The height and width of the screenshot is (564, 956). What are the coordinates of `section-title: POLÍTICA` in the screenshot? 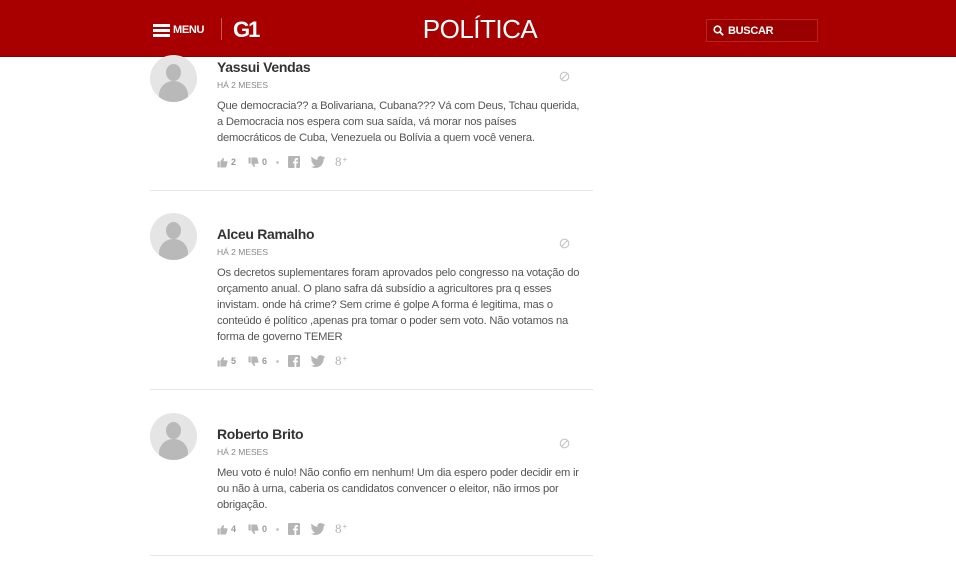 It's located at (480, 29).